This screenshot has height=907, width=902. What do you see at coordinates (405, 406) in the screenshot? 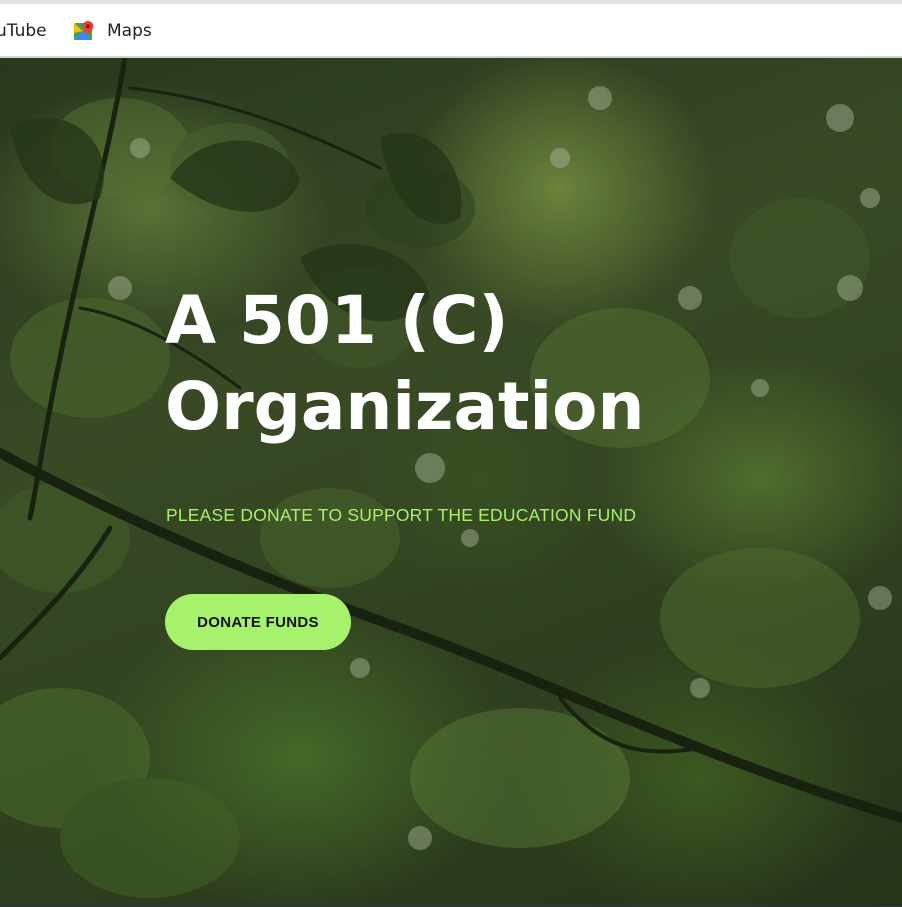
I see `hero-title-line-2: Organization` at bounding box center [405, 406].